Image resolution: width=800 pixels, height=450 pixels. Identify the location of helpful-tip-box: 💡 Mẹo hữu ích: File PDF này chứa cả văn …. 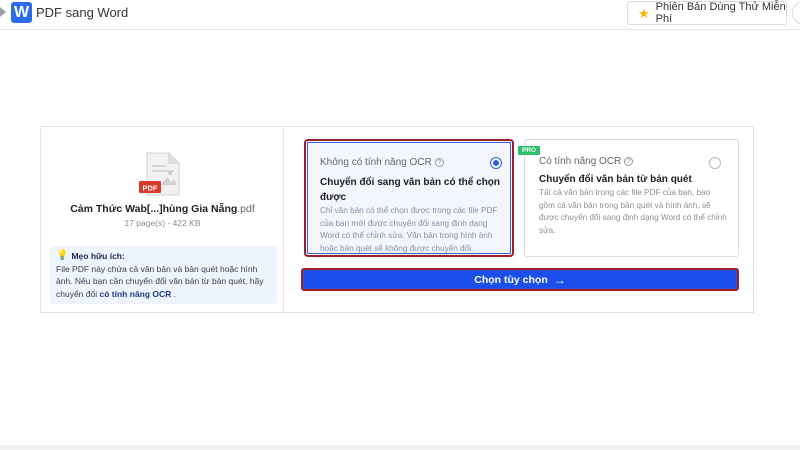
(163, 275).